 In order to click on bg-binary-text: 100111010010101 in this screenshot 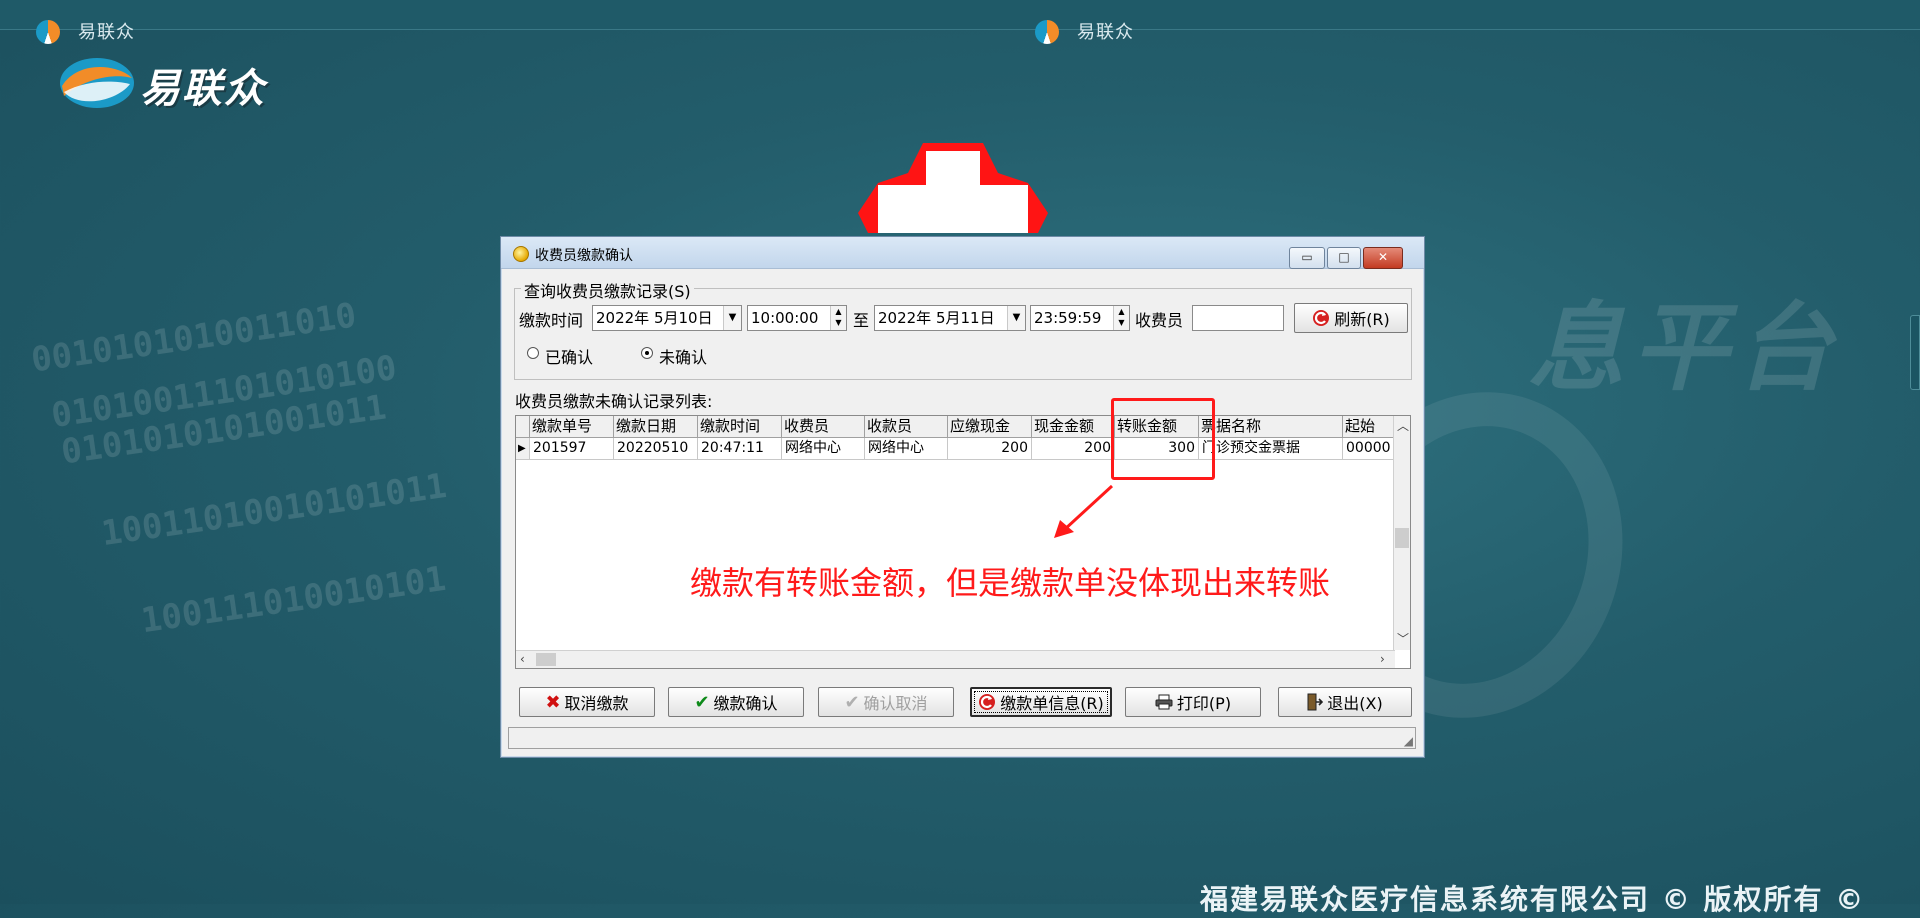, I will do `click(293, 600)`.